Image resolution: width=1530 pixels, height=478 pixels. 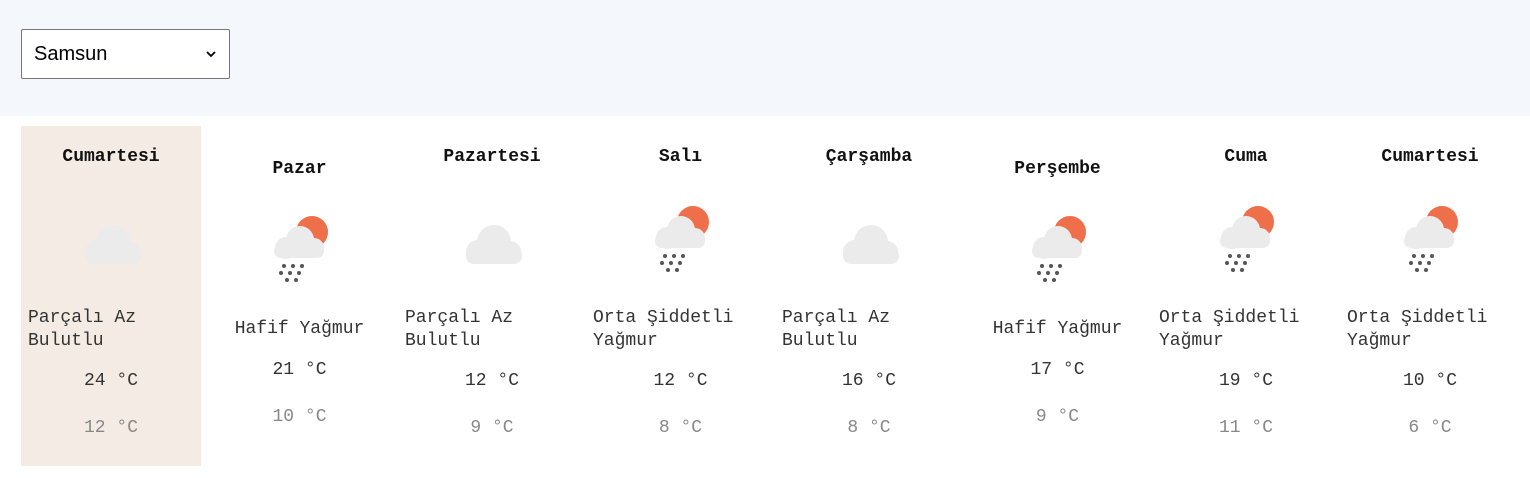 I want to click on day-name: Pazartesi, so click(x=492, y=157).